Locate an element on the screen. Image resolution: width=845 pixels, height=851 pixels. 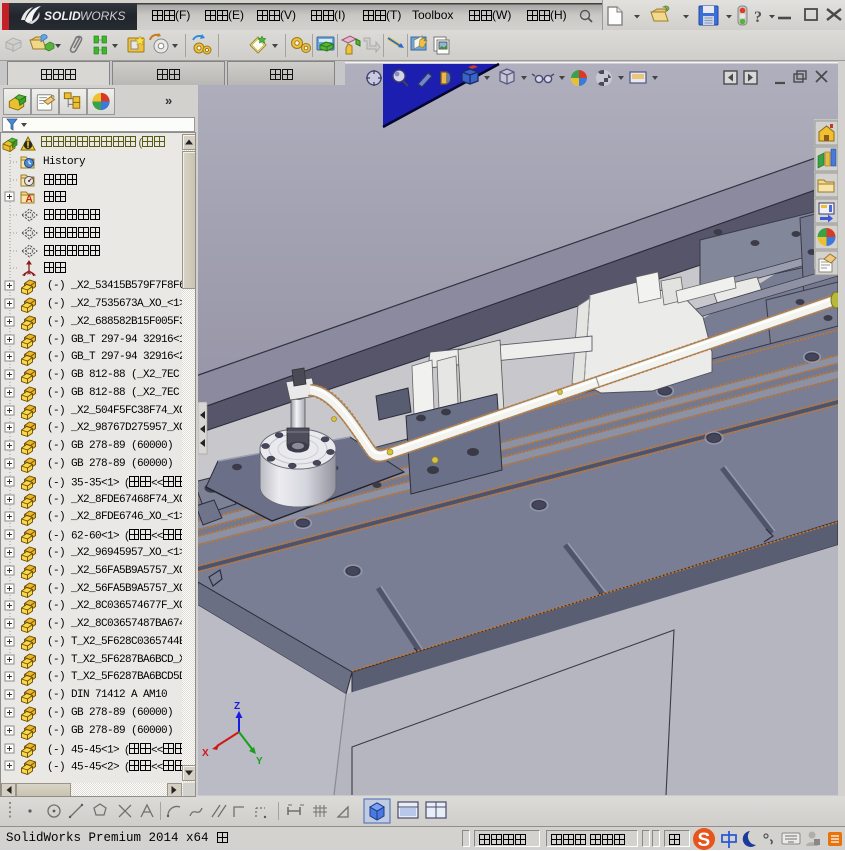
svg-text: S is located at coordinates (704, 840).